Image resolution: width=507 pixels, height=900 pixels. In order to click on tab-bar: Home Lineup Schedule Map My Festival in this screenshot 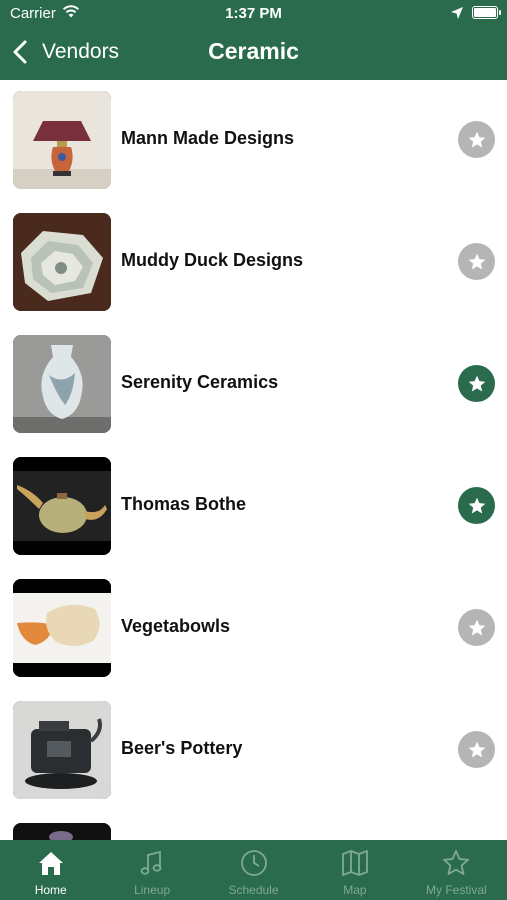, I will do `click(253, 870)`.